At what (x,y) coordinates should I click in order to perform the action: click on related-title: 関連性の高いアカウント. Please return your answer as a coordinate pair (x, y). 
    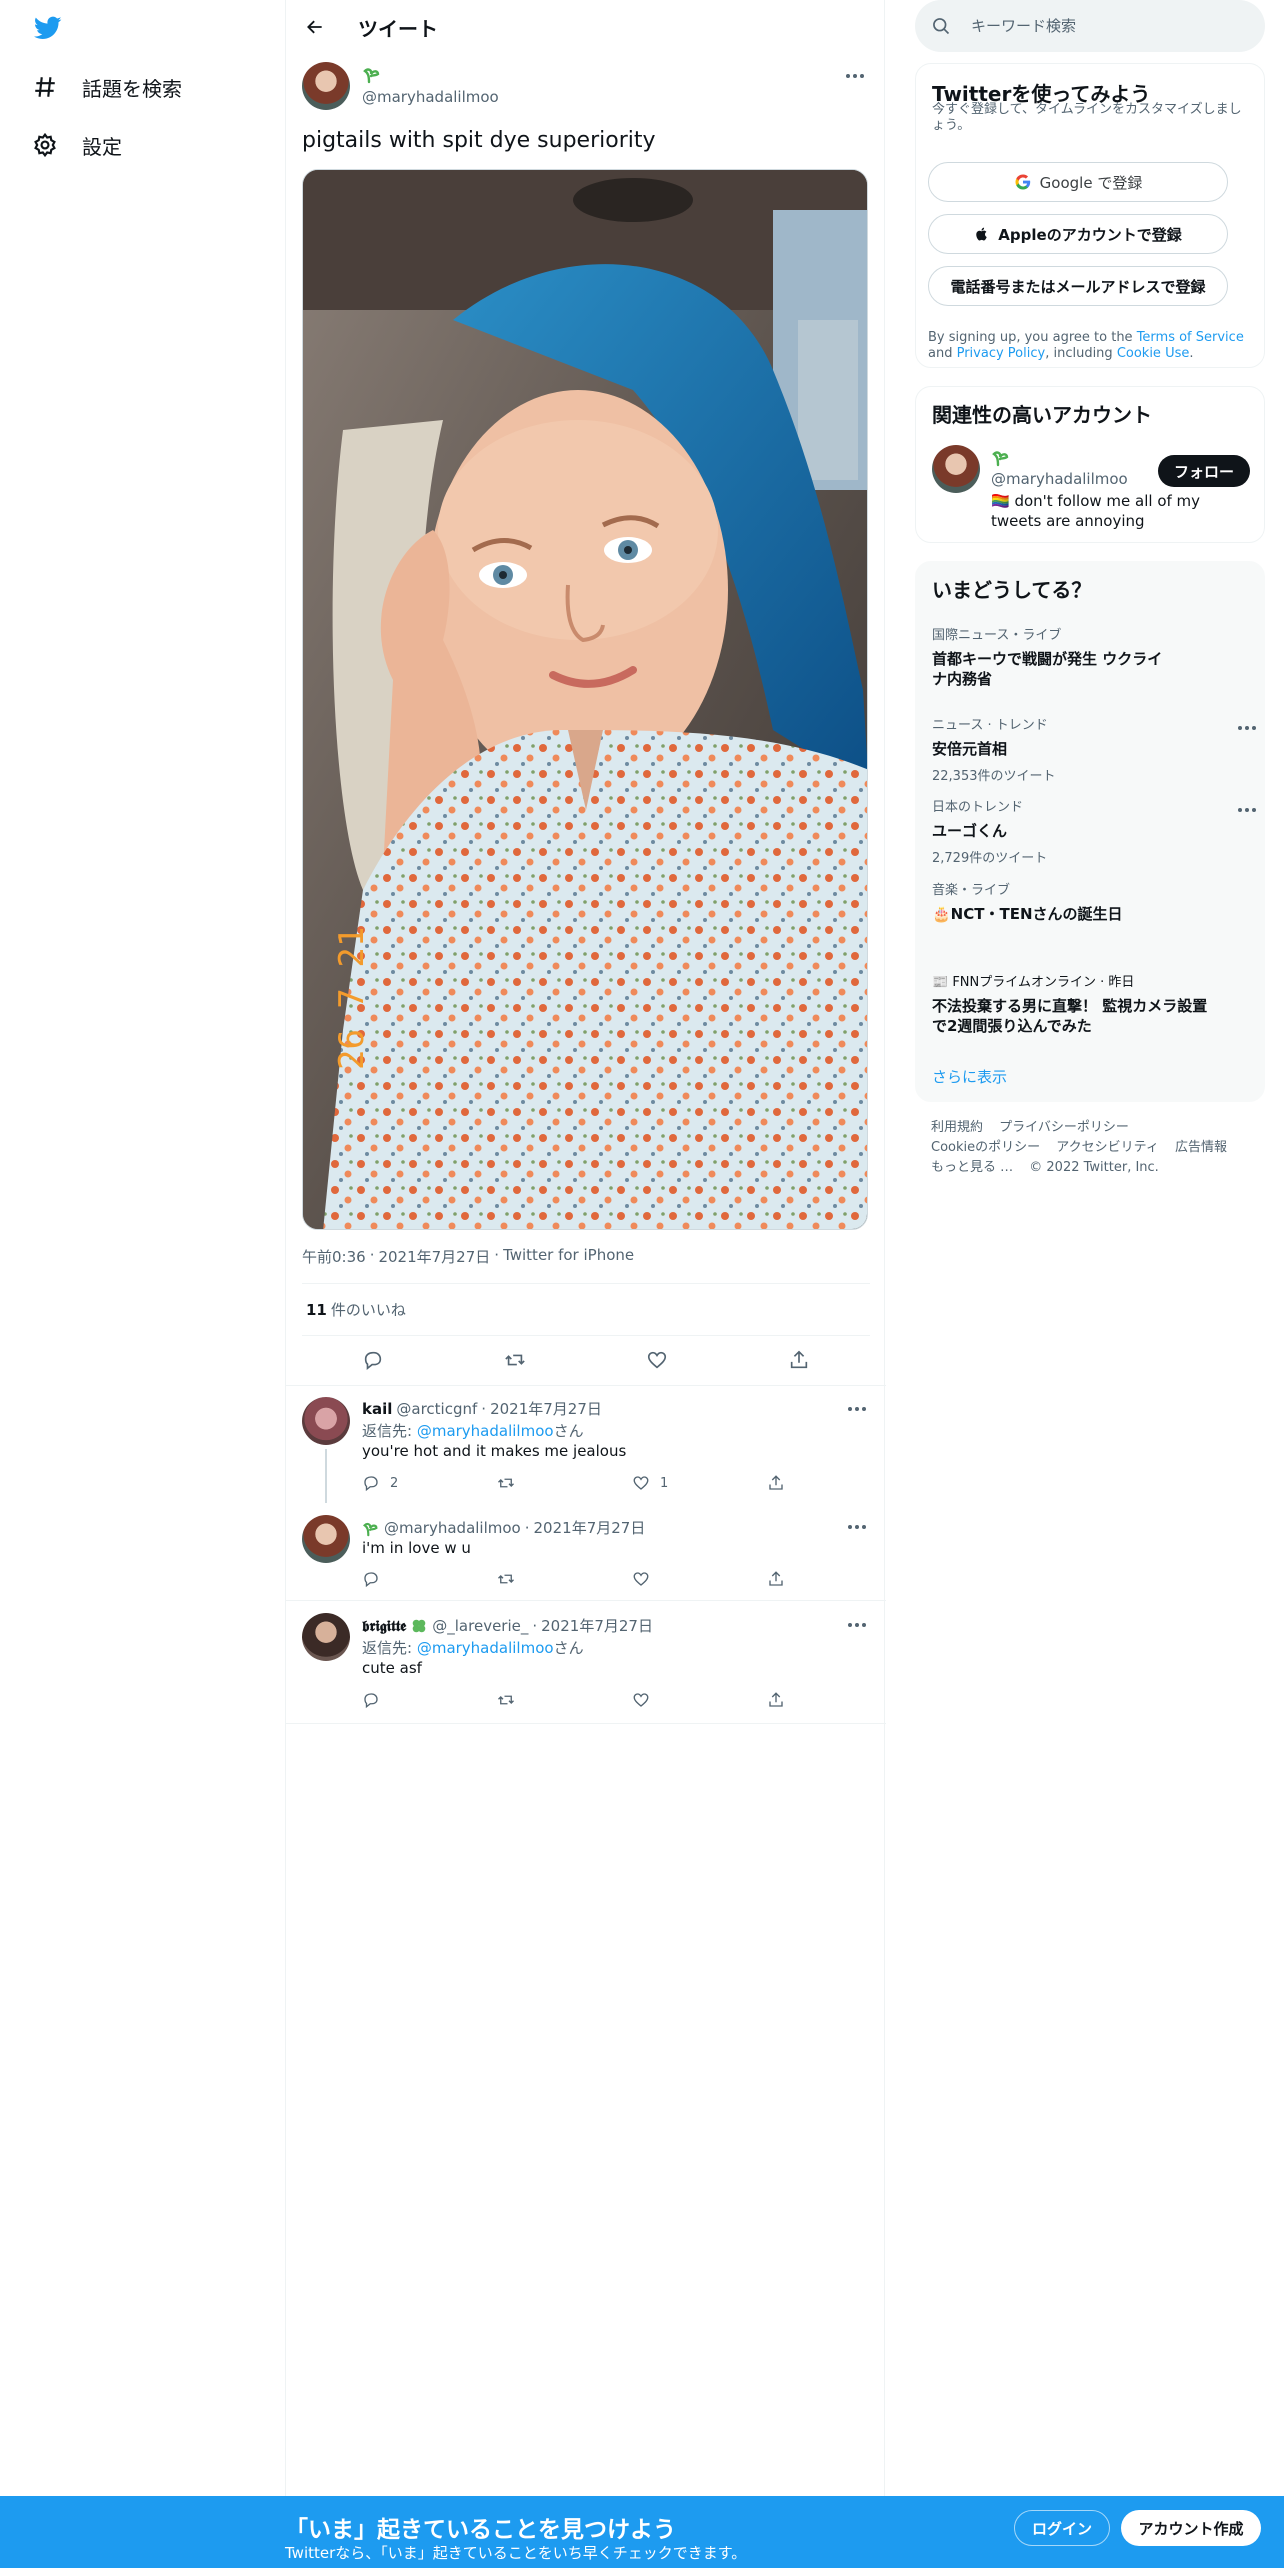
    Looking at the image, I should click on (1042, 415).